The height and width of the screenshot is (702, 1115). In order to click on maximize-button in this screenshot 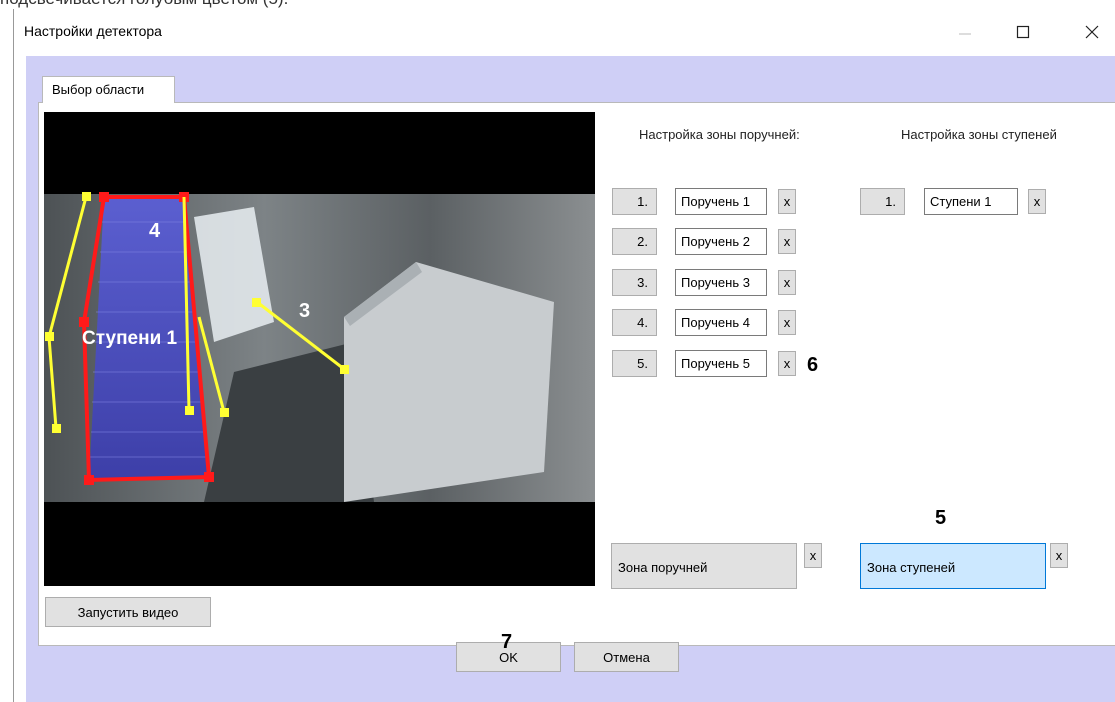, I will do `click(1023, 32)`.